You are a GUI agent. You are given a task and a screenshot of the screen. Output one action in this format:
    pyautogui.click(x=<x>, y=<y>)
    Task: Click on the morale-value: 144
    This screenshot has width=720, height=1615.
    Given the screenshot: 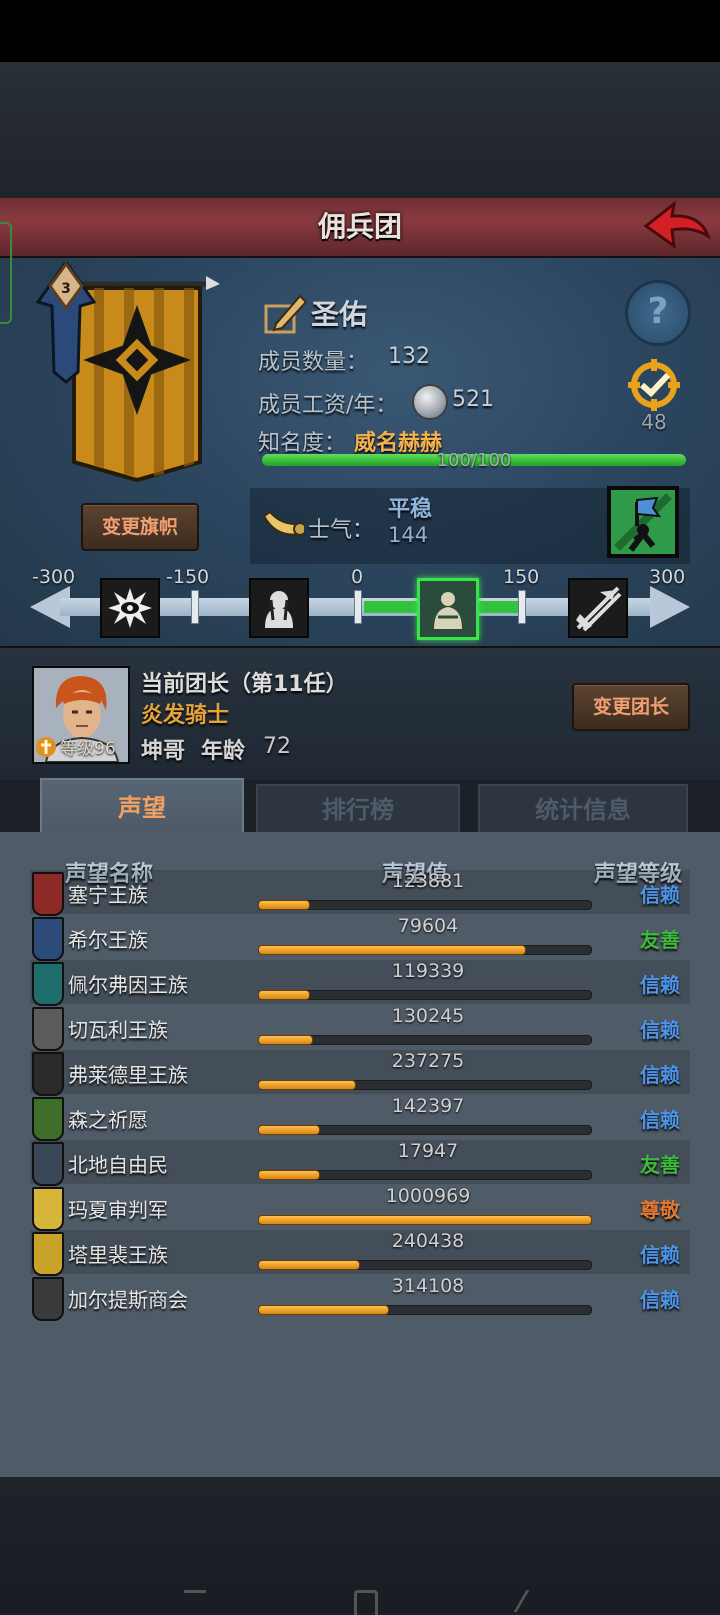 What is the action you would take?
    pyautogui.click(x=408, y=535)
    